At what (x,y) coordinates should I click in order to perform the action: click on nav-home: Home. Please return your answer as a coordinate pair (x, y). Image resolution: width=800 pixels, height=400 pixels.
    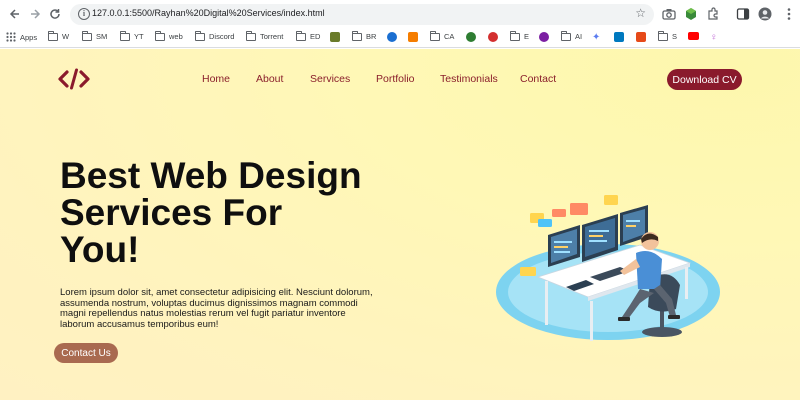
    Looking at the image, I should click on (216, 79).